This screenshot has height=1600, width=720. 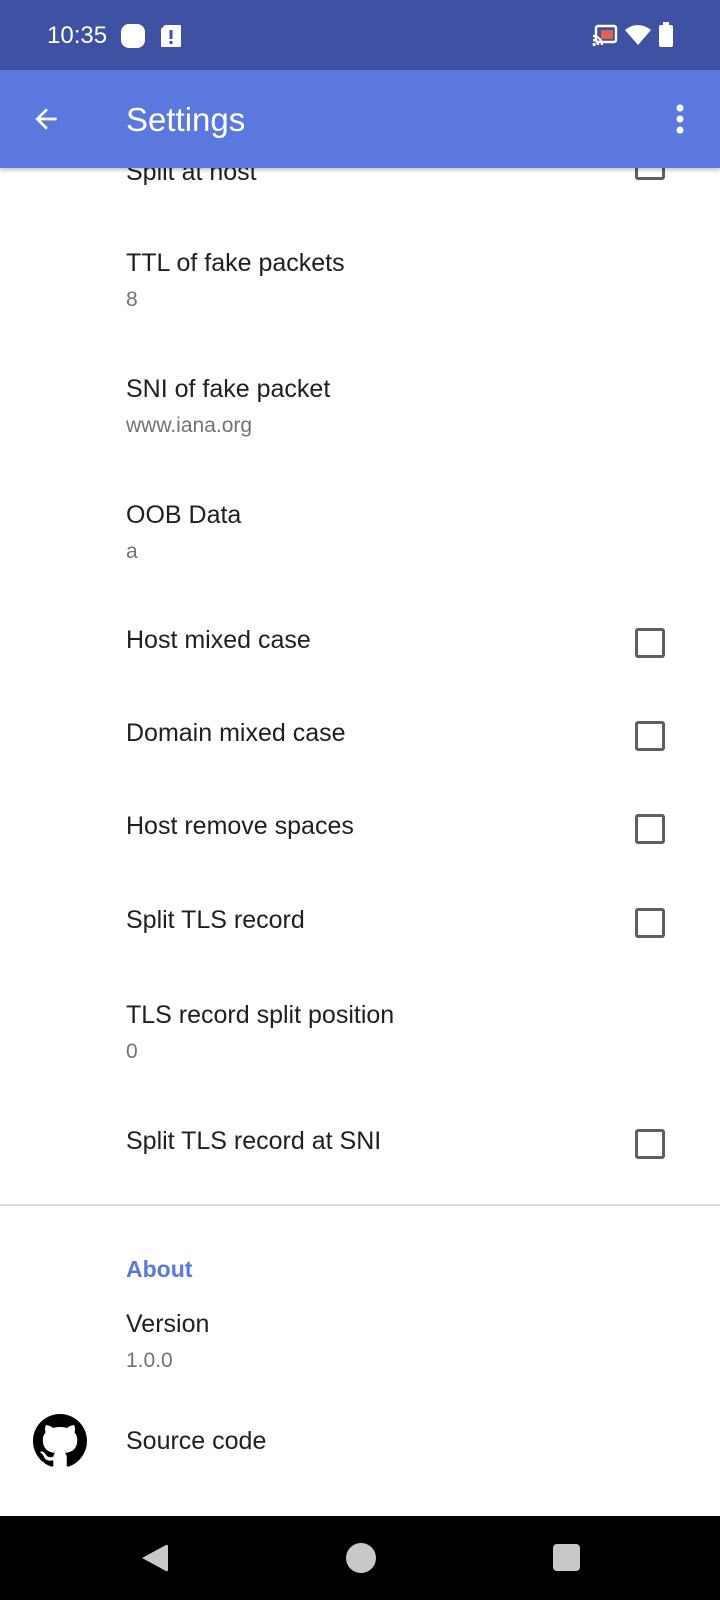 I want to click on navigation-bar, so click(x=360, y=1558).